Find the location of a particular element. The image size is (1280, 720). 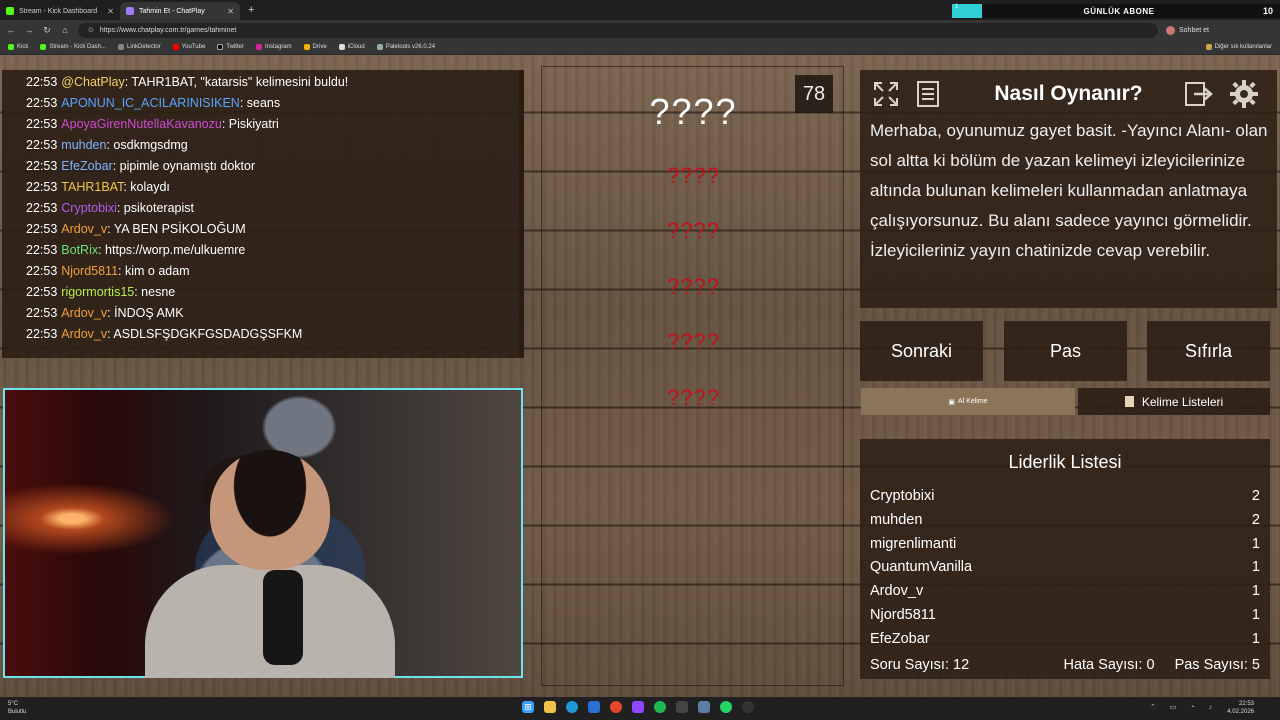

word-lists-button: Kelime Listeleri is located at coordinates (1174, 401).